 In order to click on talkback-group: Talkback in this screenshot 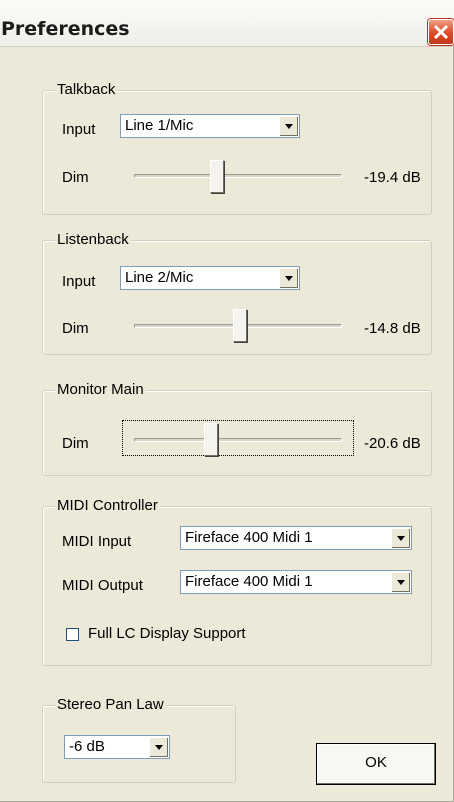, I will do `click(237, 147)`.